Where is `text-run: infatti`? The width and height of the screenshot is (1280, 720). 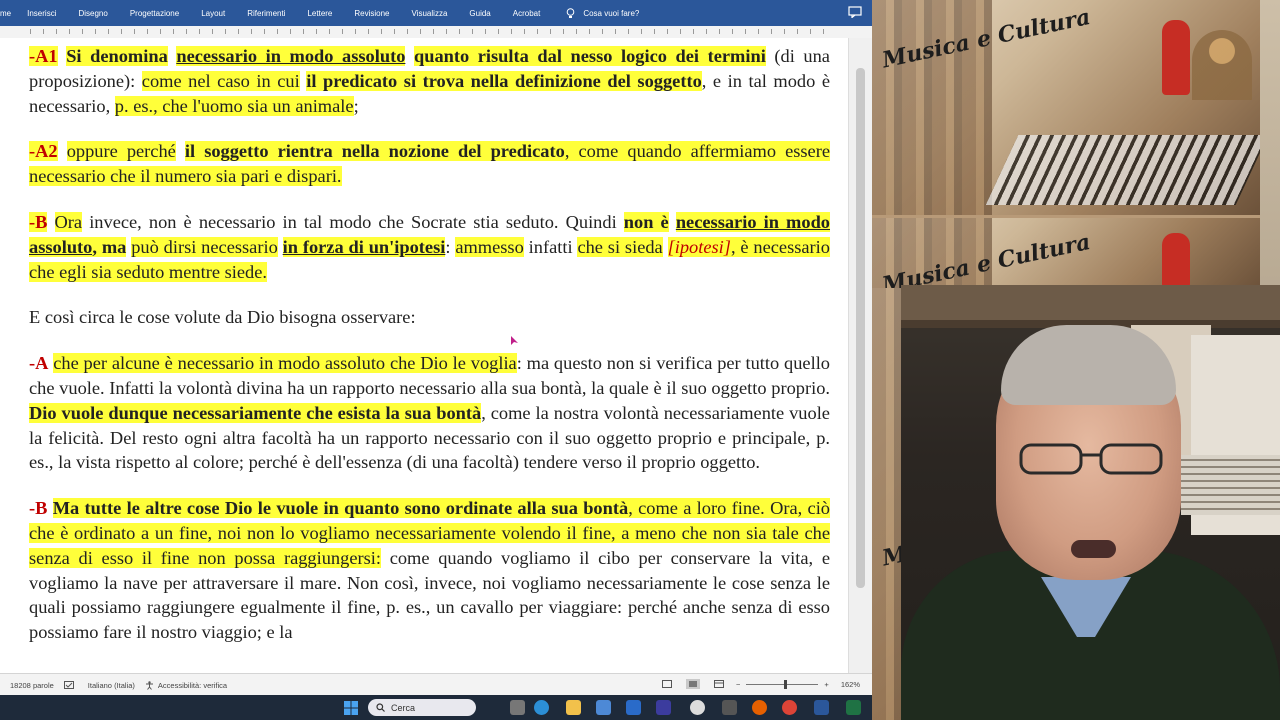
text-run: infatti is located at coordinates (550, 246).